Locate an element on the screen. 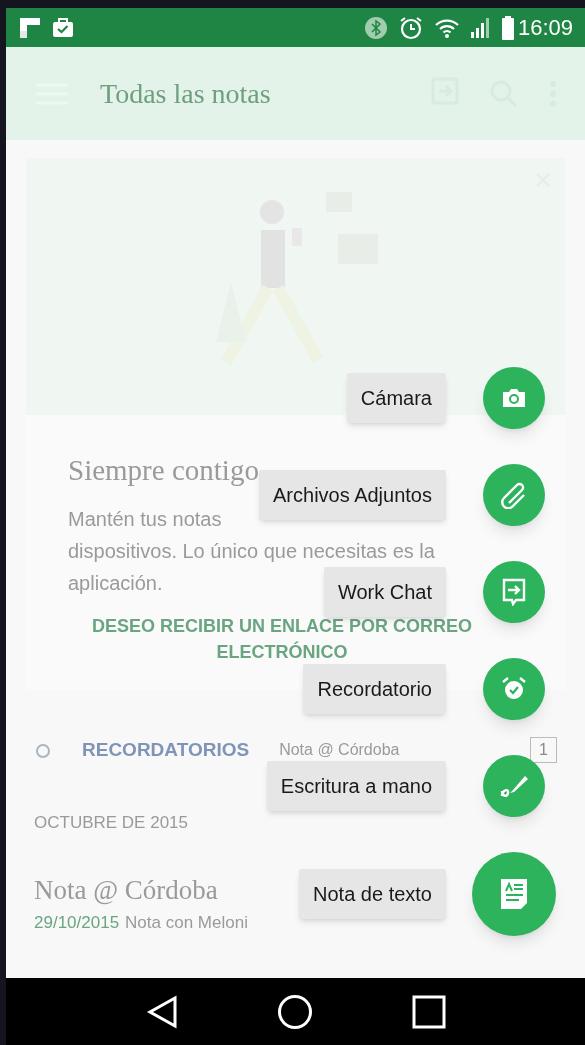 The image size is (585, 1045). briefcase-icon is located at coordinates (63, 27).